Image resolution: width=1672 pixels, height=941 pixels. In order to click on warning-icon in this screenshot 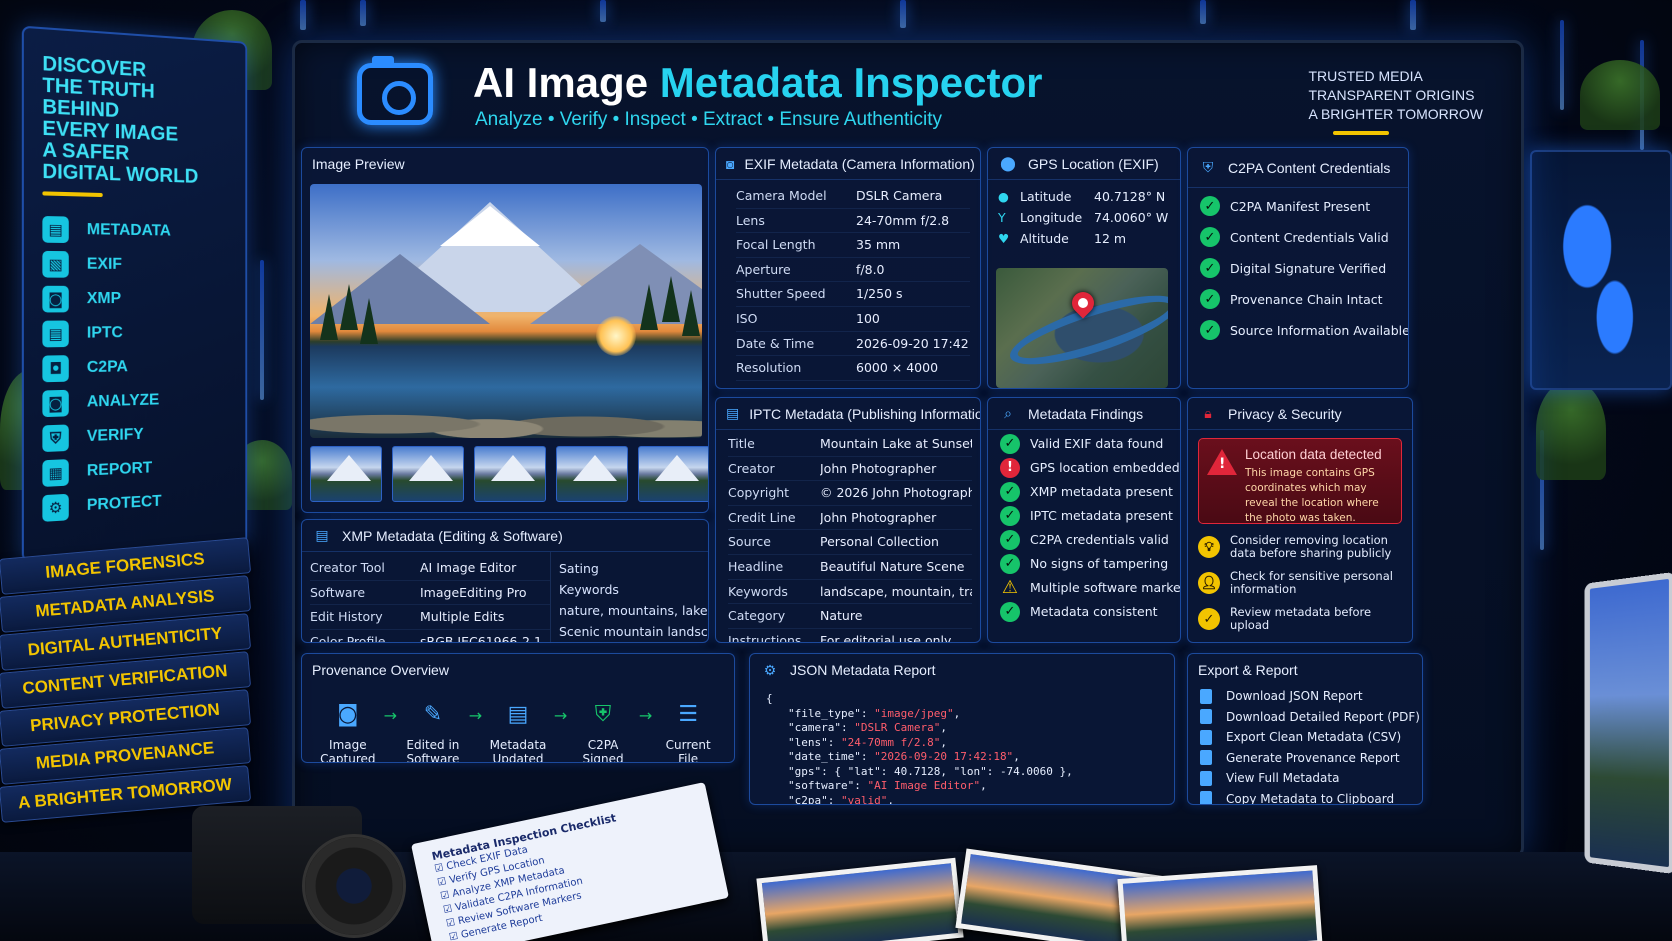, I will do `click(1222, 462)`.